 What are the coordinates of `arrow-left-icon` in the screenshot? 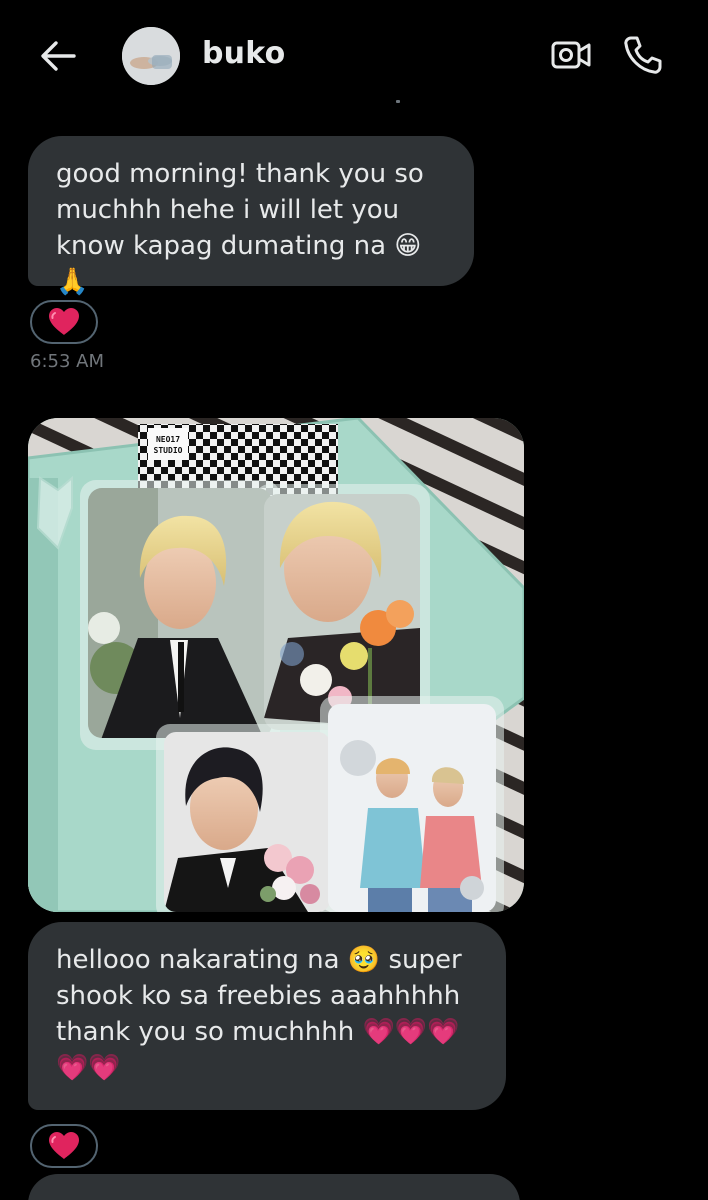 It's located at (58, 56).